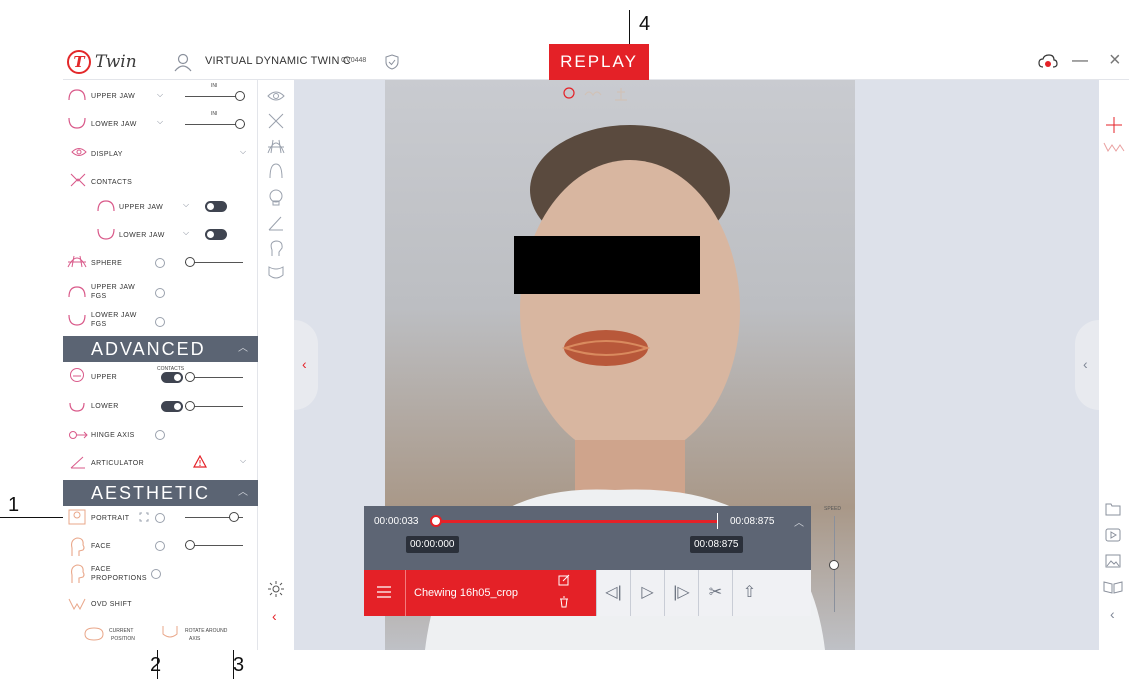 The image size is (1129, 679). Describe the element at coordinates (276, 248) in the screenshot. I see `face-tool-icon` at that location.